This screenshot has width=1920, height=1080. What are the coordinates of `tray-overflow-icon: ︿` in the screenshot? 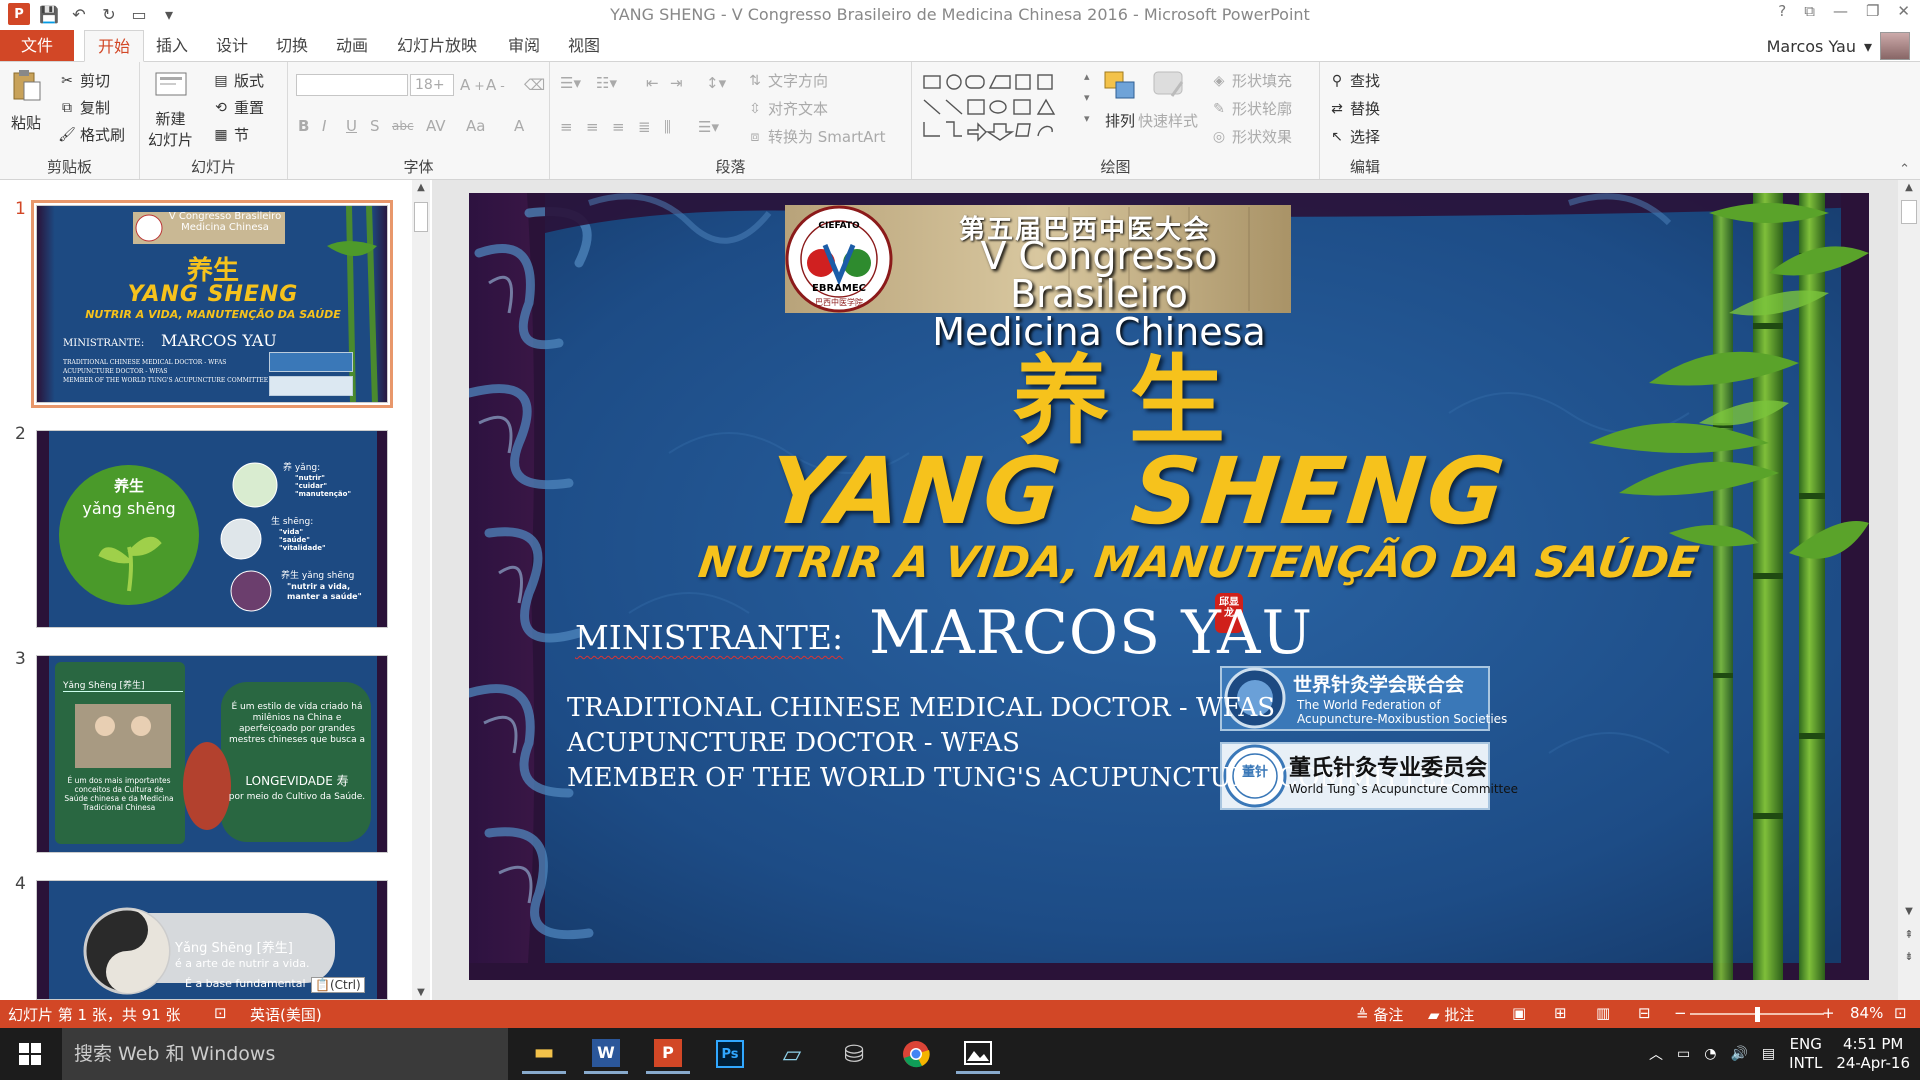 It's located at (1656, 1054).